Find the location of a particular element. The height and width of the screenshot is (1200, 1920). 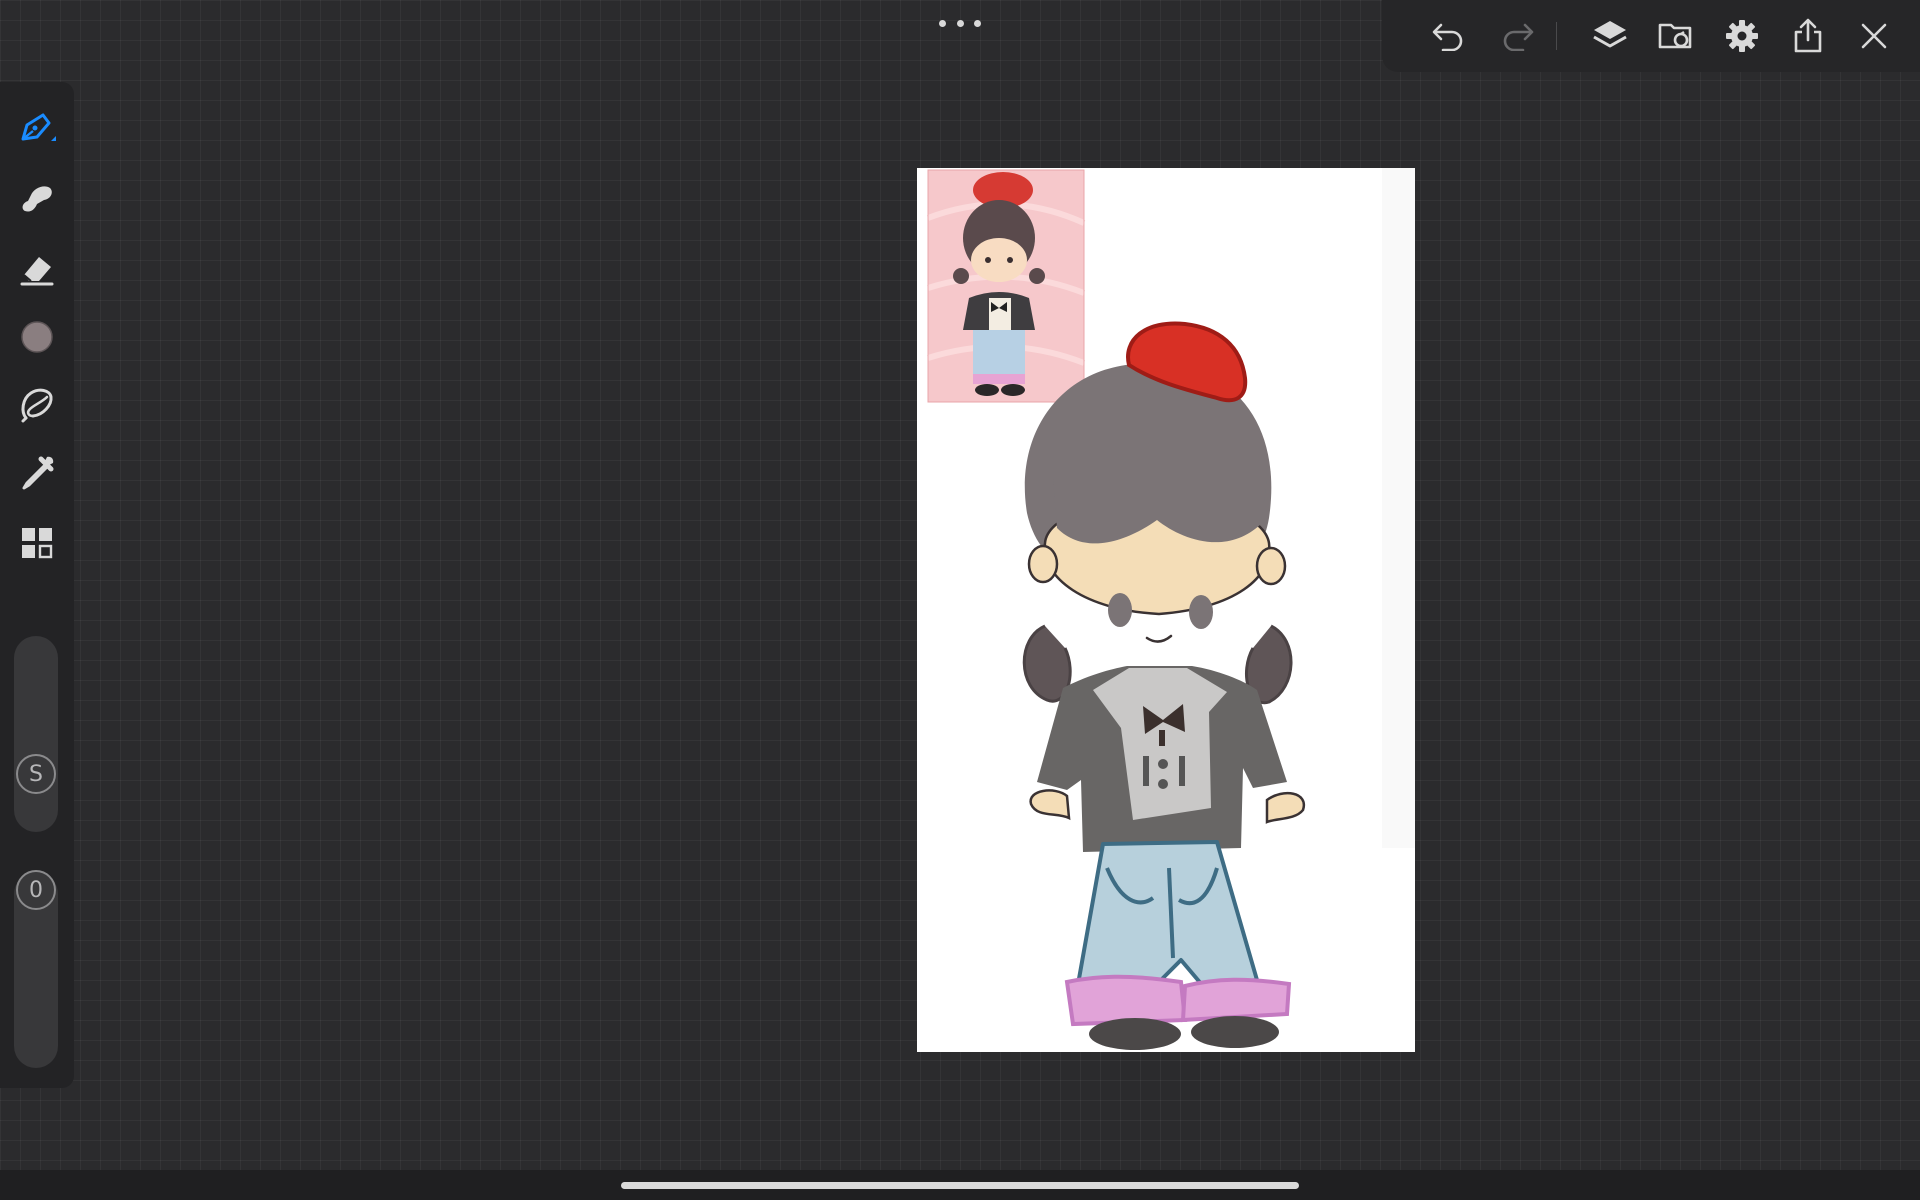

brush-size-slider is located at coordinates (36, 734).